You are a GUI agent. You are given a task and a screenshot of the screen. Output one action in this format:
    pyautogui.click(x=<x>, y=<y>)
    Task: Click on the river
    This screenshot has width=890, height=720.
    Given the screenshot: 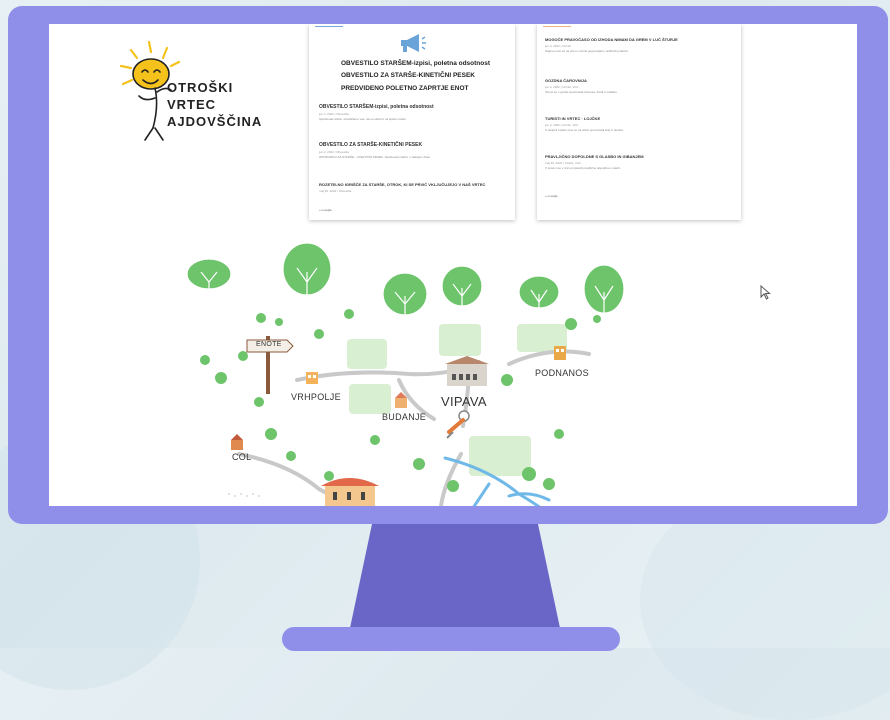 What is the action you would take?
    pyautogui.click(x=481, y=494)
    